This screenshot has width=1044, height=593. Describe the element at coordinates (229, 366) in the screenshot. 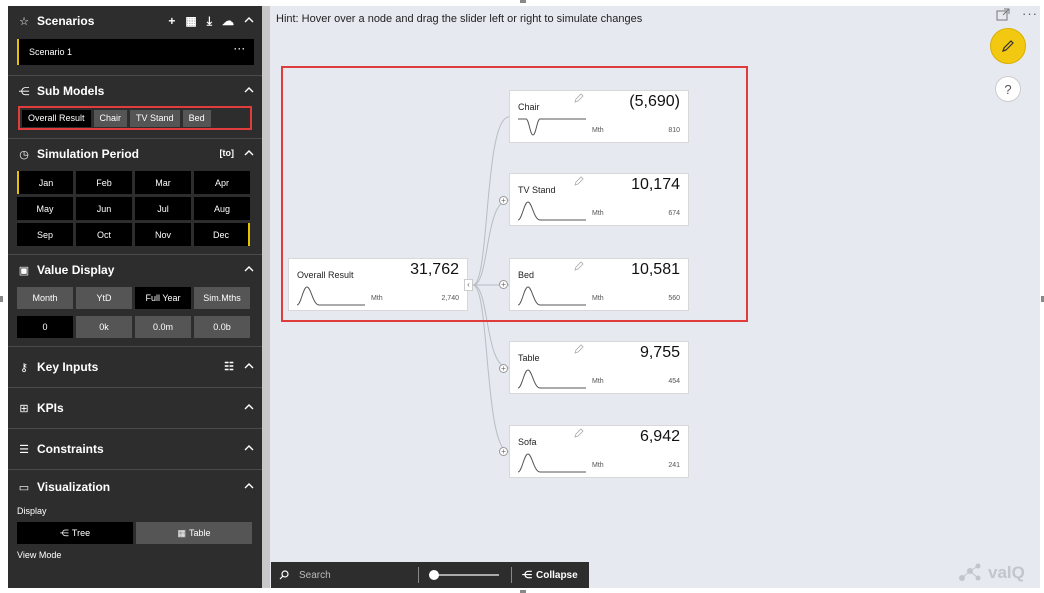

I see `edit-list-icon: ☷` at that location.